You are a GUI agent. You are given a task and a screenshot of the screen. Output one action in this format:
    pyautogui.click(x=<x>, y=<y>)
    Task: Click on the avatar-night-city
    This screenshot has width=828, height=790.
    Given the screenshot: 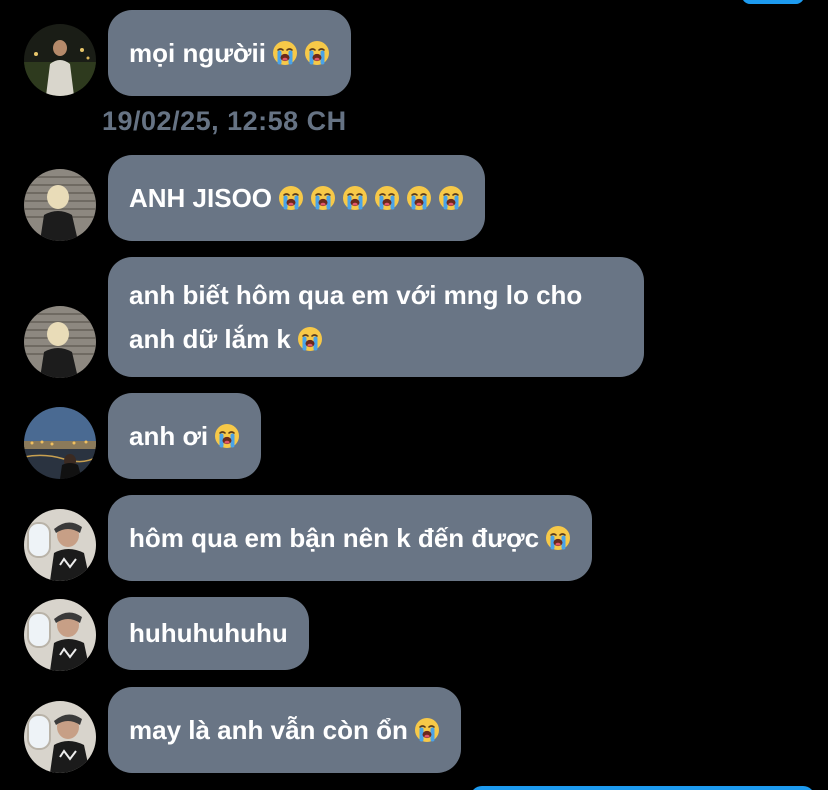 What is the action you would take?
    pyautogui.click(x=60, y=60)
    